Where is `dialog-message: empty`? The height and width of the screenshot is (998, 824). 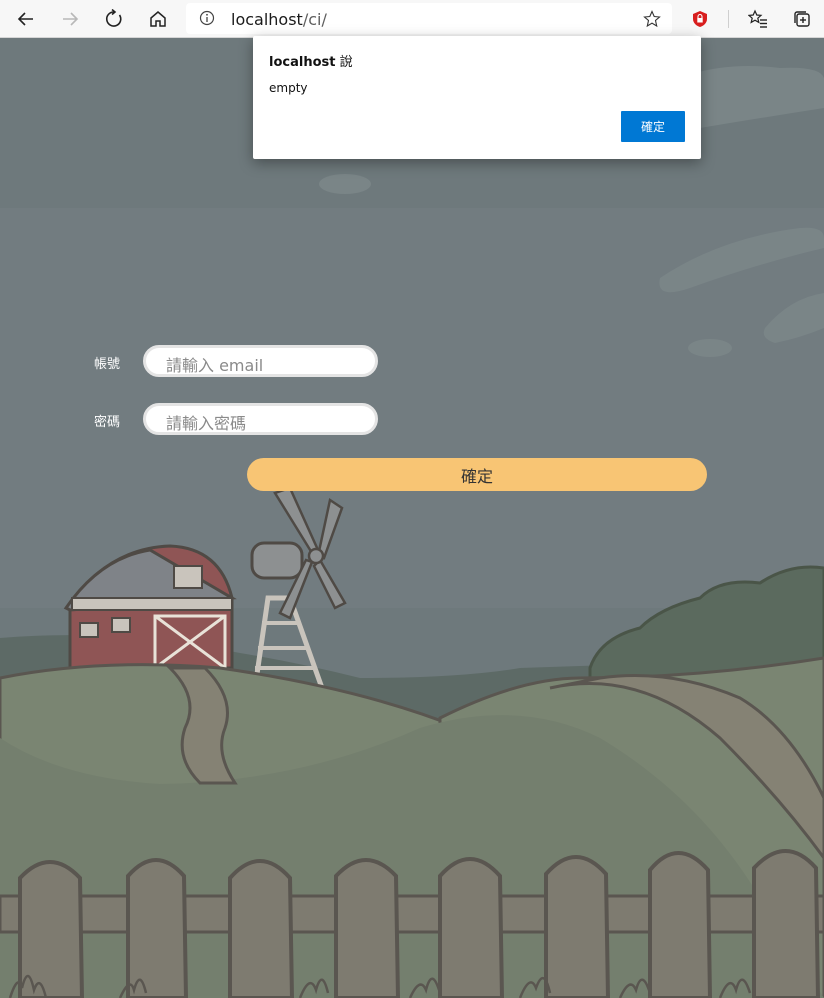 dialog-message: empty is located at coordinates (288, 88).